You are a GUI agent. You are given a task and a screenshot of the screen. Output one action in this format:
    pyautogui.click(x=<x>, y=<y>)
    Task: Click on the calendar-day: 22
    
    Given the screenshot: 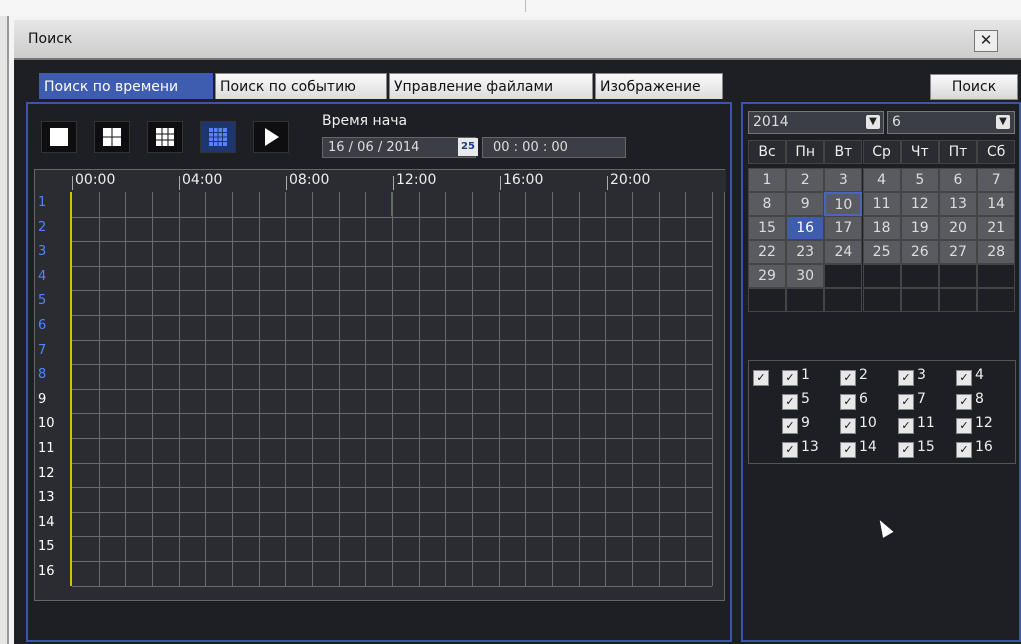 What is the action you would take?
    pyautogui.click(x=767, y=252)
    